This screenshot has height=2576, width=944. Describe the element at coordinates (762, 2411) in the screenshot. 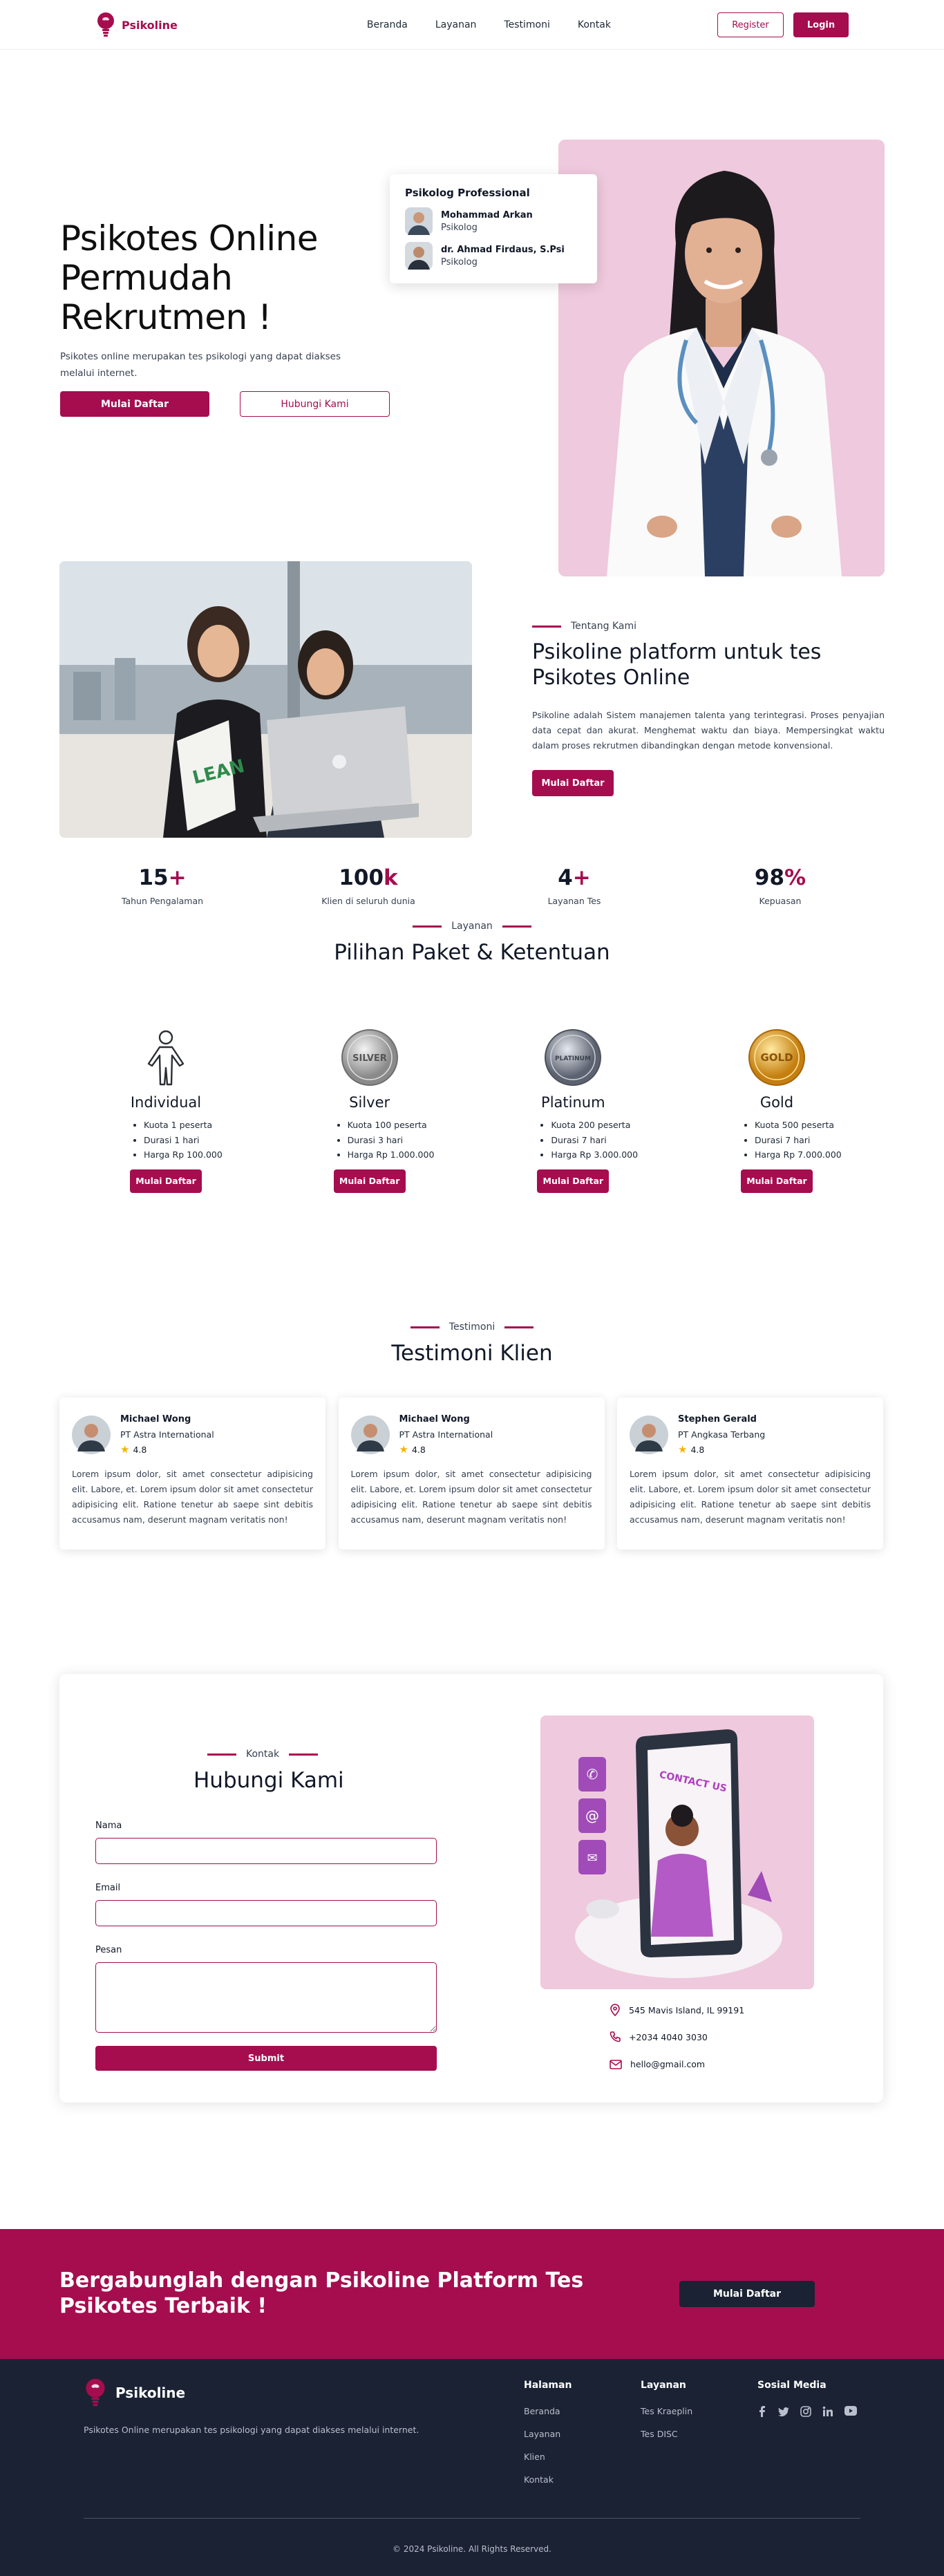

I see `facebook-icon` at that location.